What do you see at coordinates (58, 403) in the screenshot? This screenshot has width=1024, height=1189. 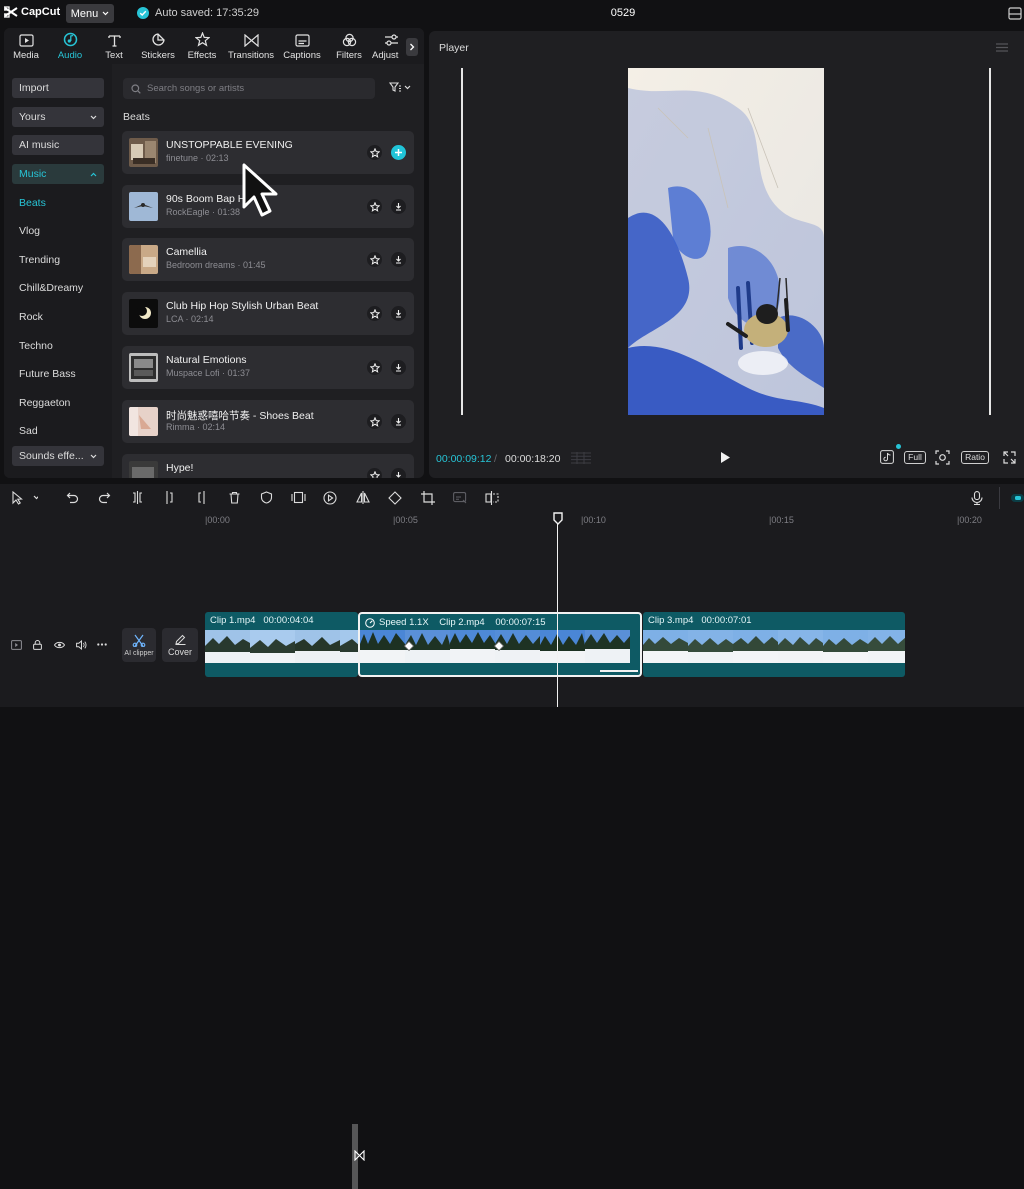 I see `sidebar-item-reggaeton: Reggaeton` at bounding box center [58, 403].